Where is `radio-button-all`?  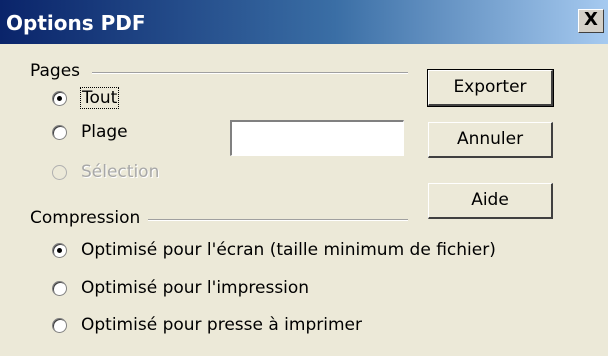
radio-button-all is located at coordinates (59, 98).